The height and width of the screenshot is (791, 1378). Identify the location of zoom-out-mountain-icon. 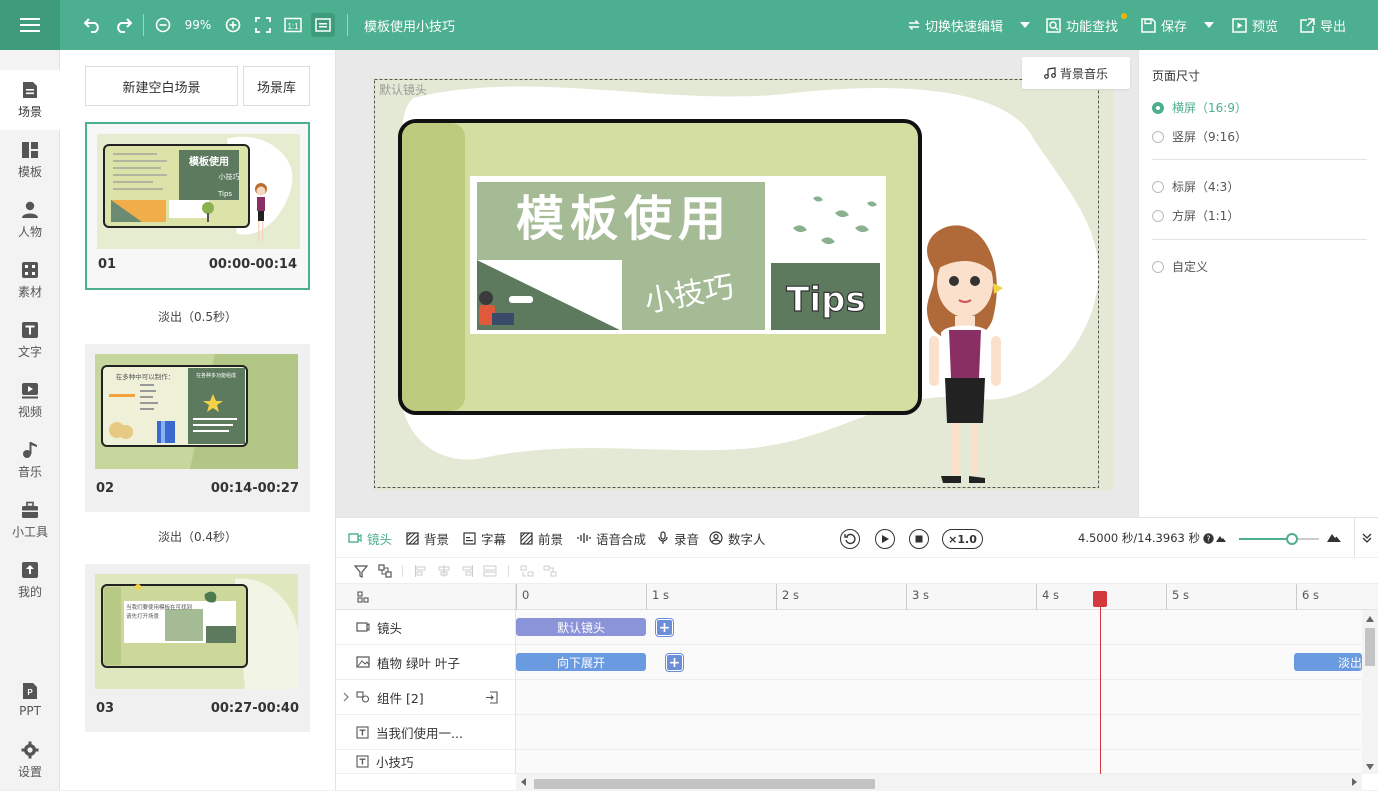
(1221, 538).